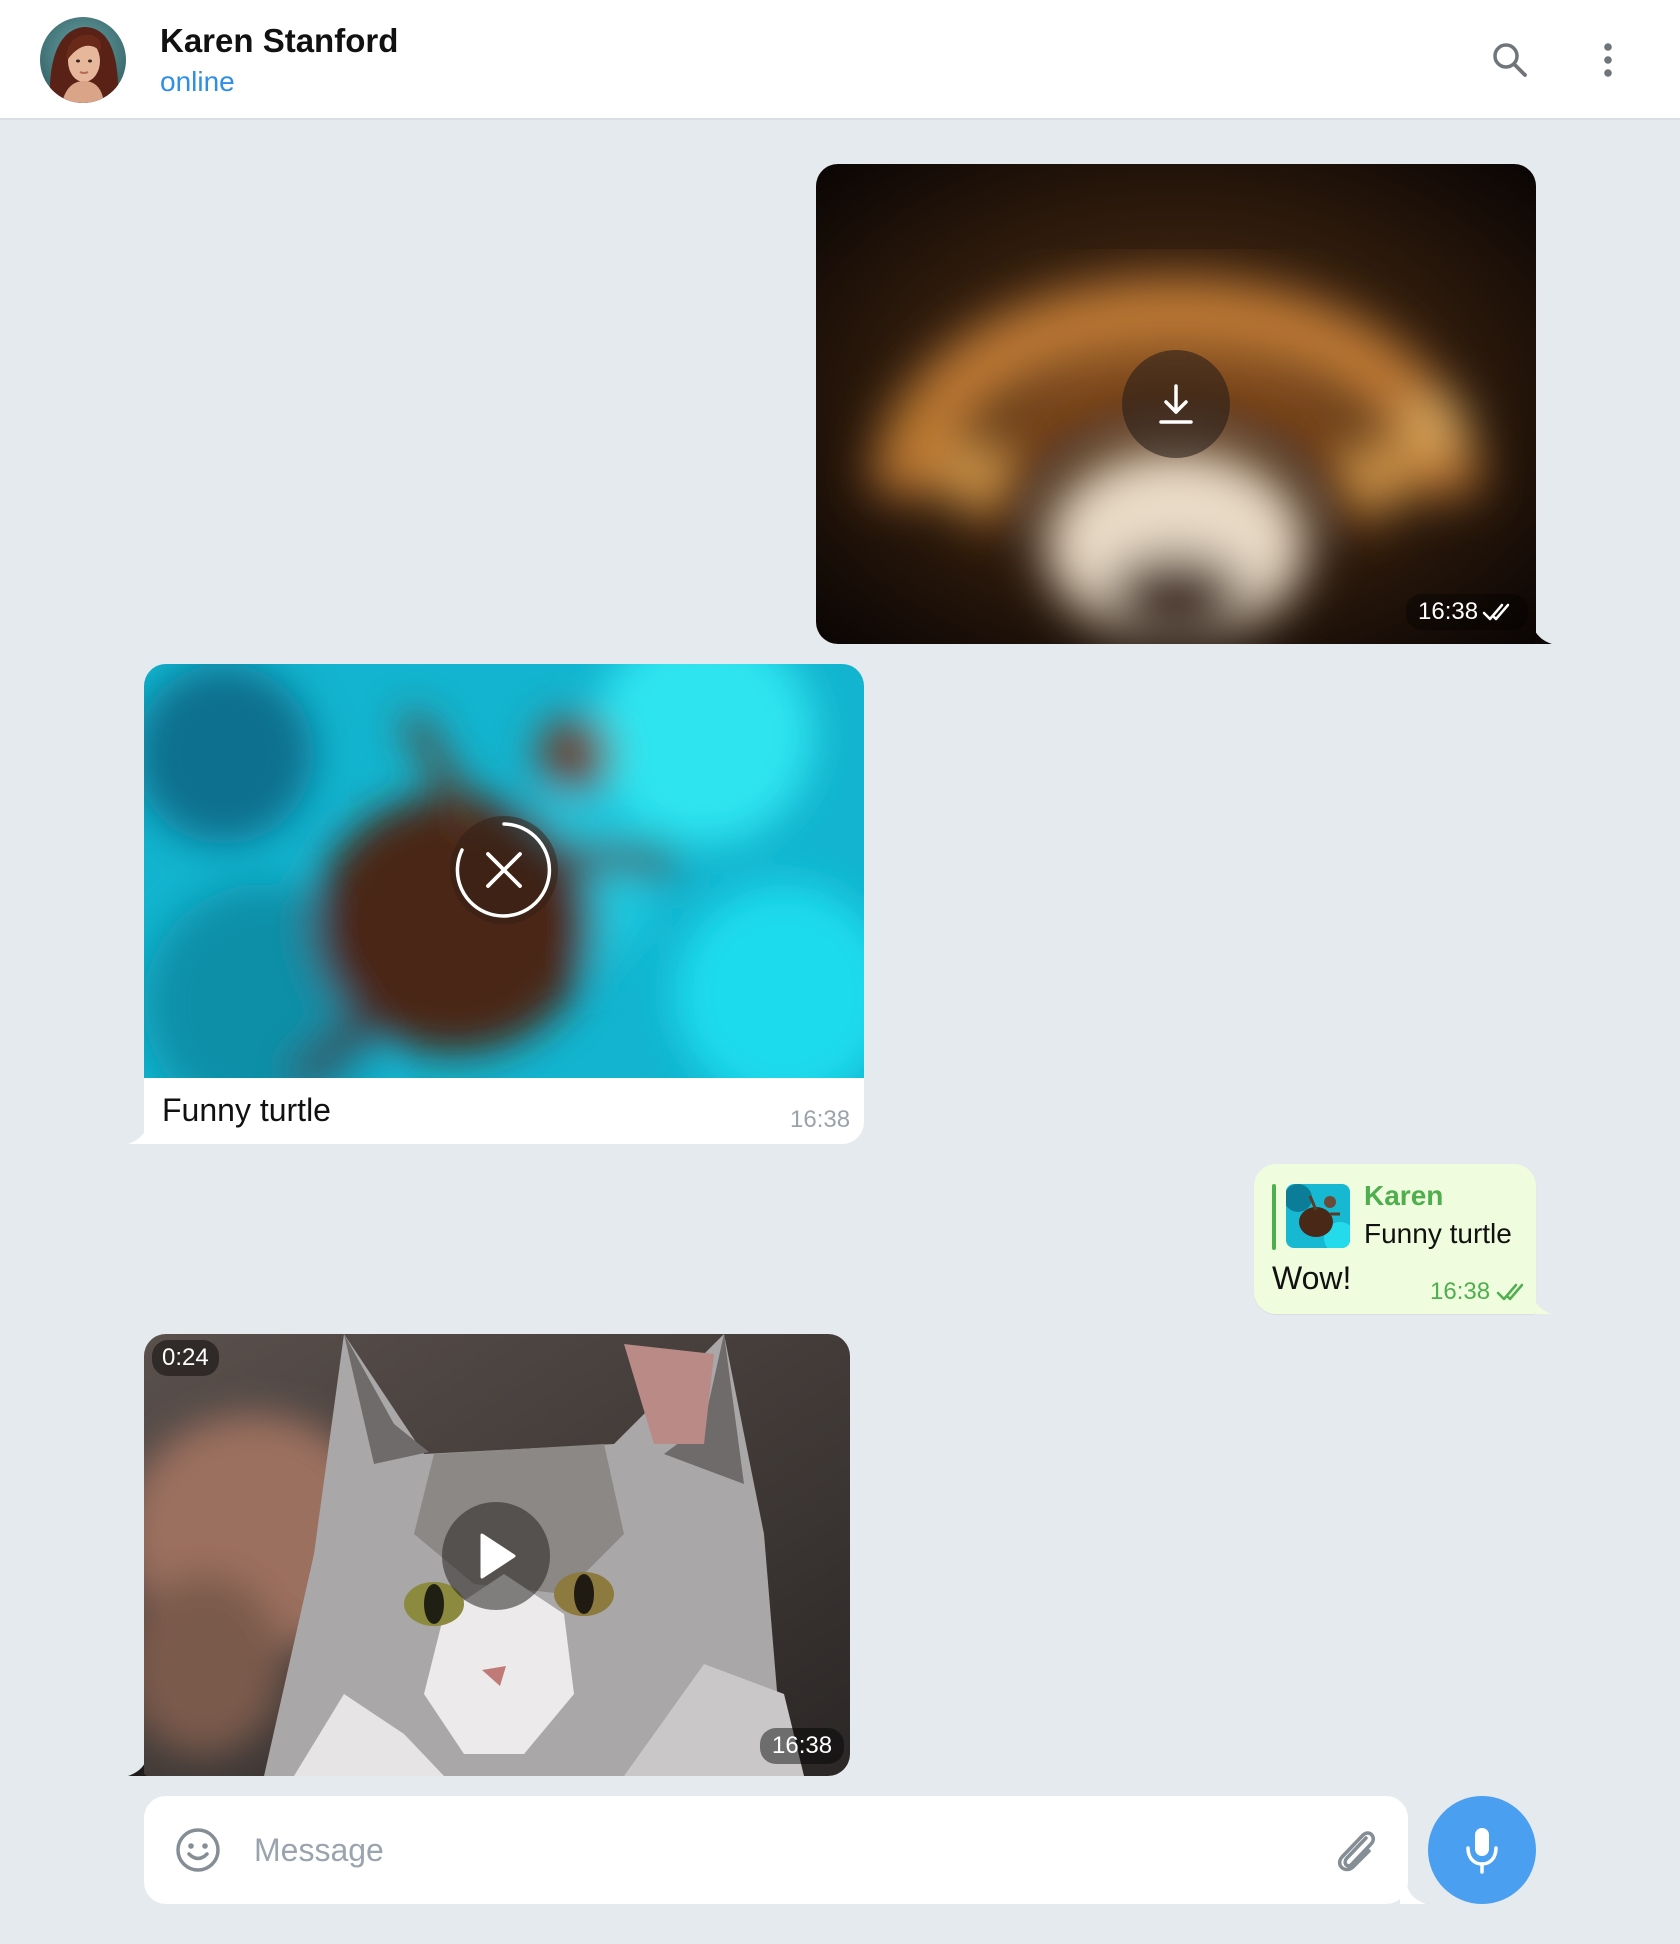  I want to click on cancel-icon, so click(503, 870).